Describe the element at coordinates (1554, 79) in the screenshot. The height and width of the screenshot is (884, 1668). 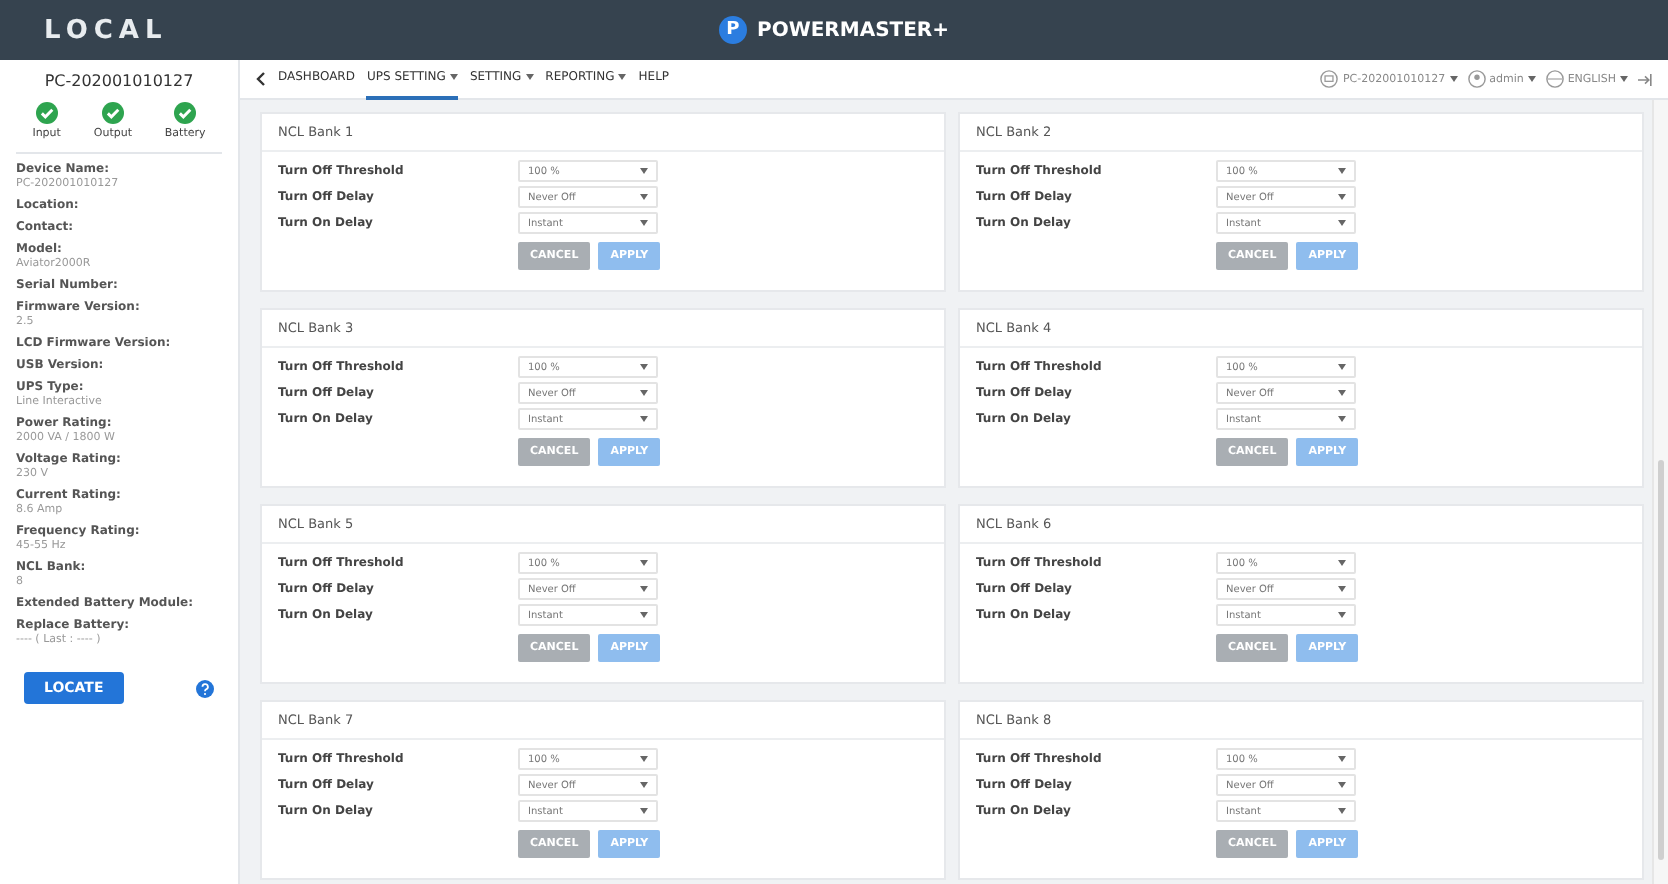
I see `globe-icon` at that location.